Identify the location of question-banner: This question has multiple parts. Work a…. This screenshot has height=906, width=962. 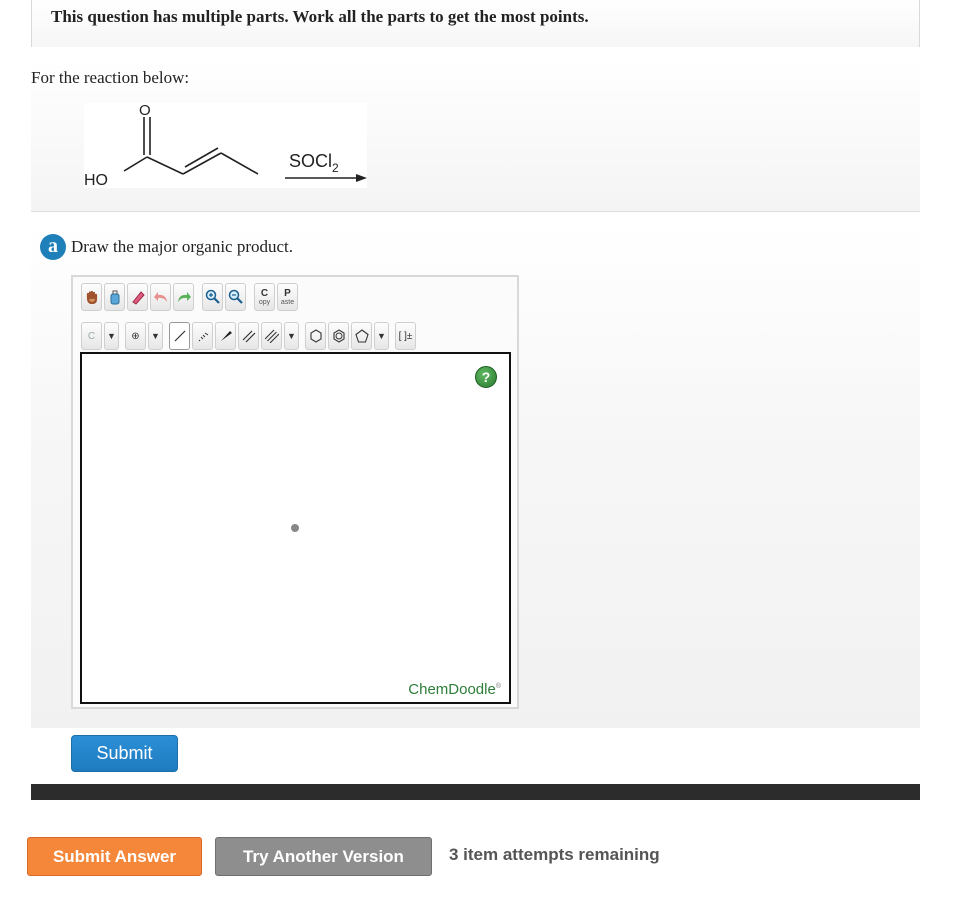
(475, 23).